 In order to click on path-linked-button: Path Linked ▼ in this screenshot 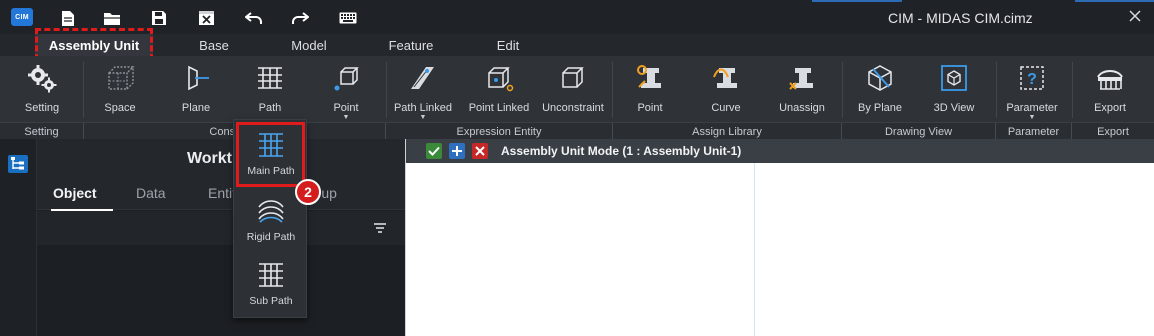, I will do `click(423, 92)`.